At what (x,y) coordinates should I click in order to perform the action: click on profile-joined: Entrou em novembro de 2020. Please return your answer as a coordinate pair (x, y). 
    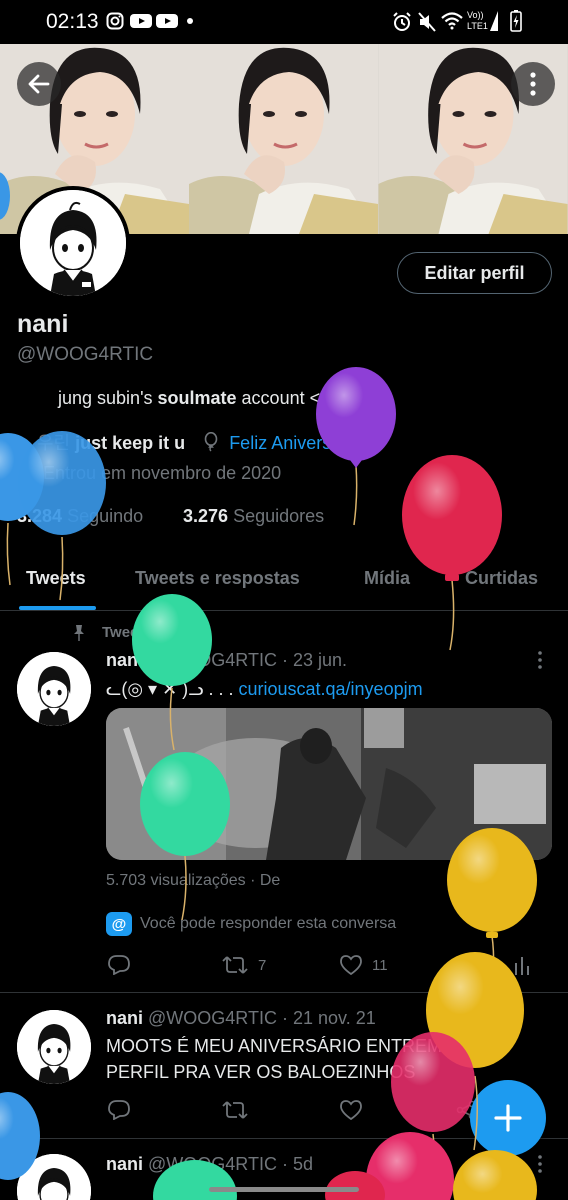
    Looking at the image, I should click on (149, 473).